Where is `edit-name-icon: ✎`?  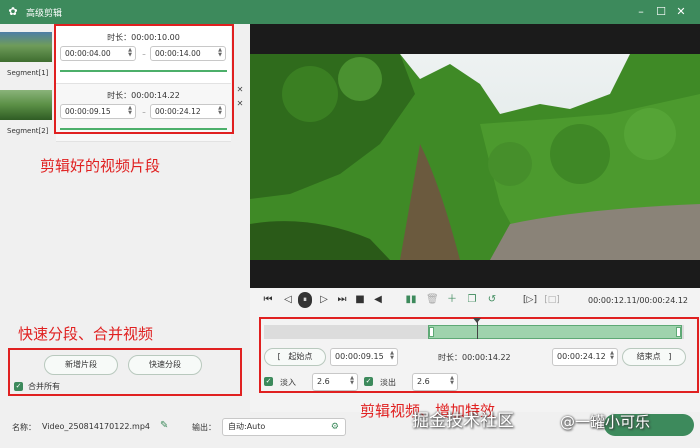
edit-name-icon: ✎ is located at coordinates (164, 425).